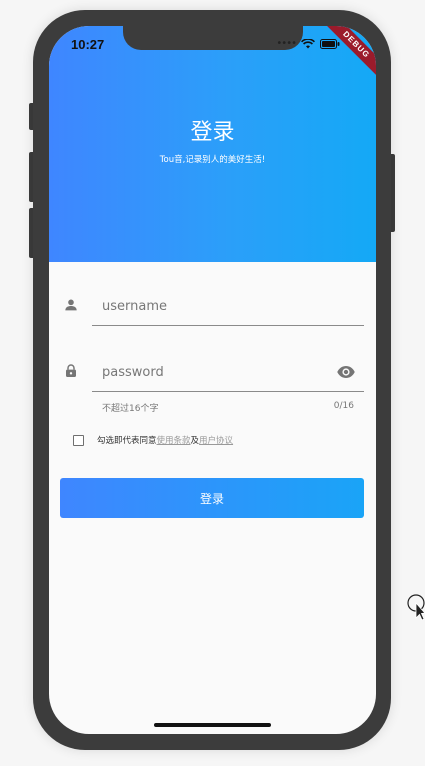 The width and height of the screenshot is (425, 766). Describe the element at coordinates (127, 441) in the screenshot. I see `agreement-prefix: 勾选即代表同意` at that location.